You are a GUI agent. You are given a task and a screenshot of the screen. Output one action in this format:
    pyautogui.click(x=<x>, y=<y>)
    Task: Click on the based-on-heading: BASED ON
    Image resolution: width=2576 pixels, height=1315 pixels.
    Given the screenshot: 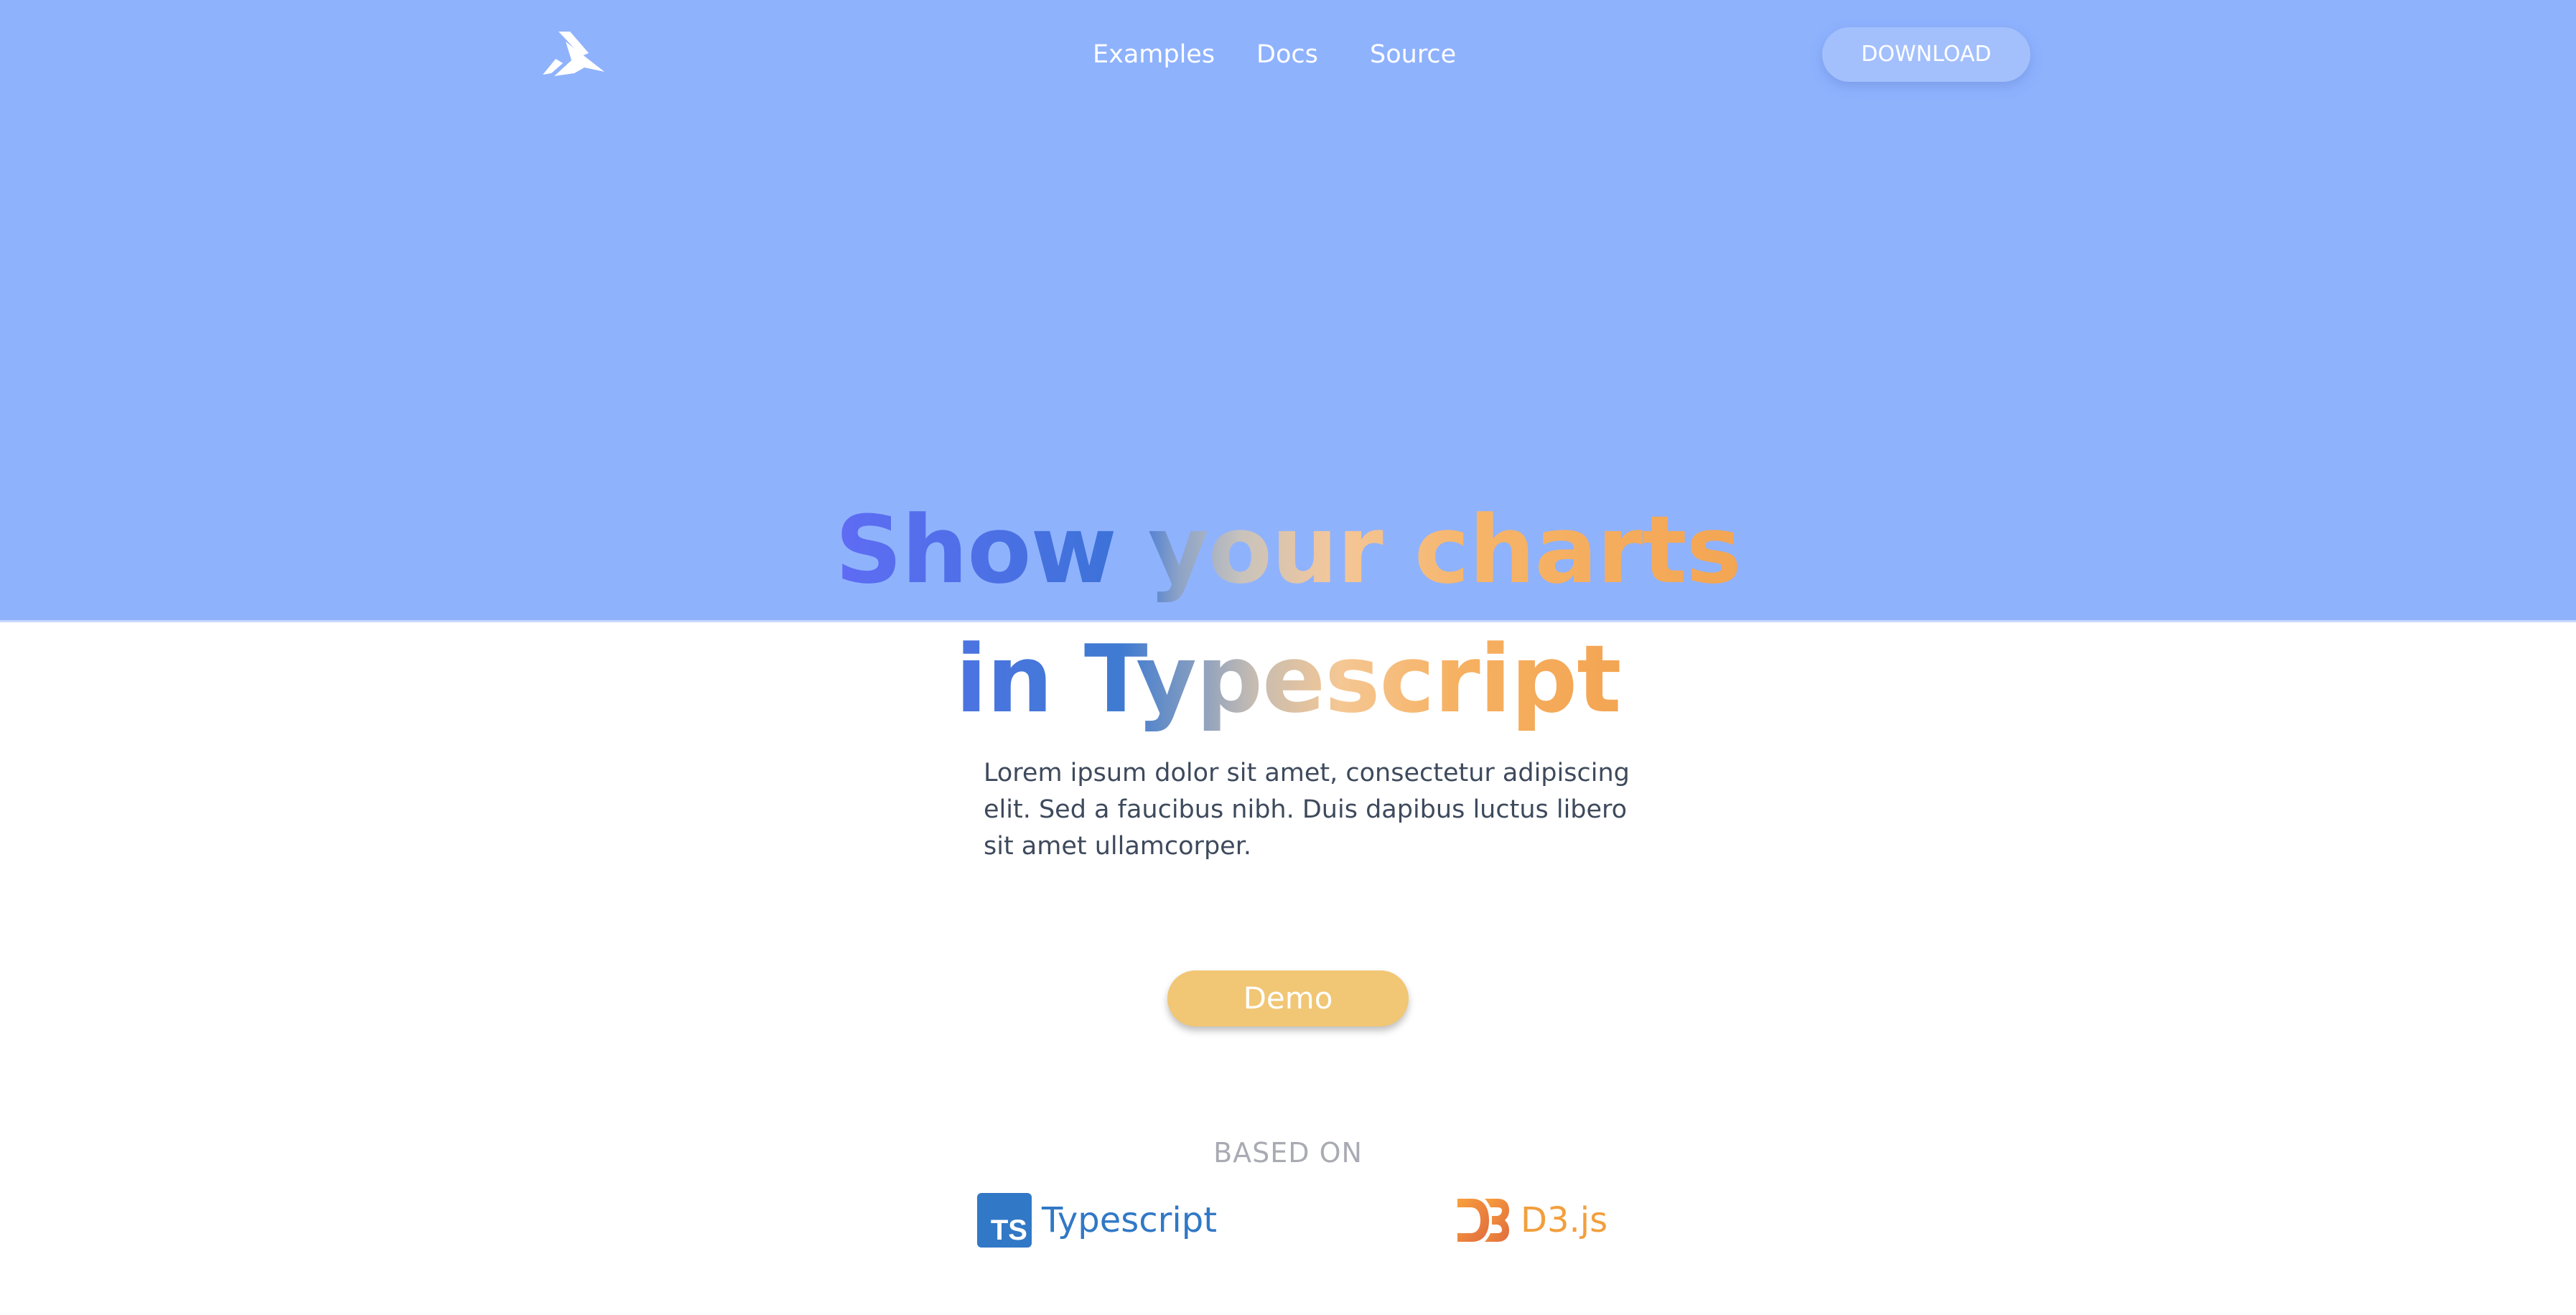 What is the action you would take?
    pyautogui.click(x=1288, y=1153)
    